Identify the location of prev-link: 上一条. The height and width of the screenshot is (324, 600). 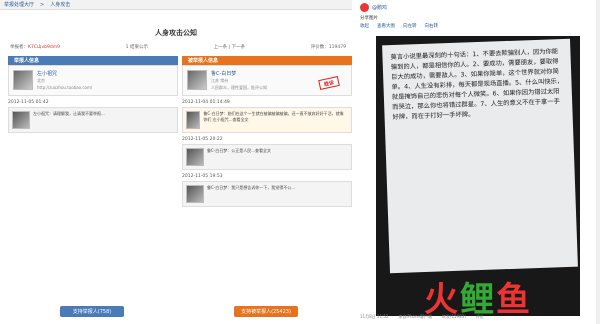
(221, 47).